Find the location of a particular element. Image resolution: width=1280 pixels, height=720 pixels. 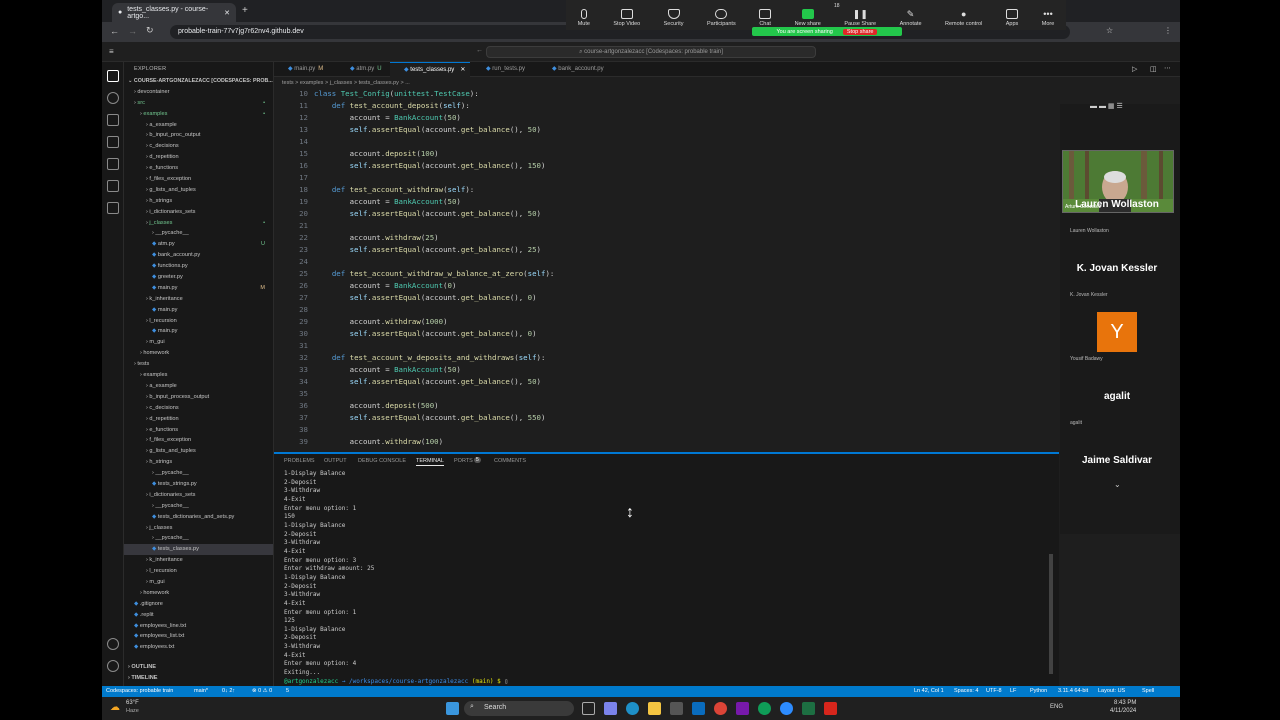

timeline-section: › TIMELINE is located at coordinates (143, 678).